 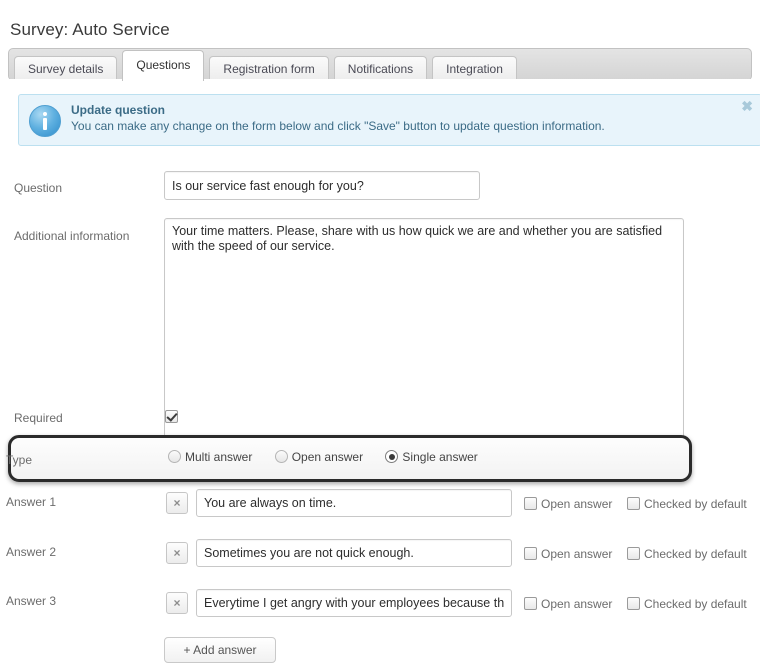 What do you see at coordinates (281, 457) in the screenshot?
I see `radio-open-answer-input` at bounding box center [281, 457].